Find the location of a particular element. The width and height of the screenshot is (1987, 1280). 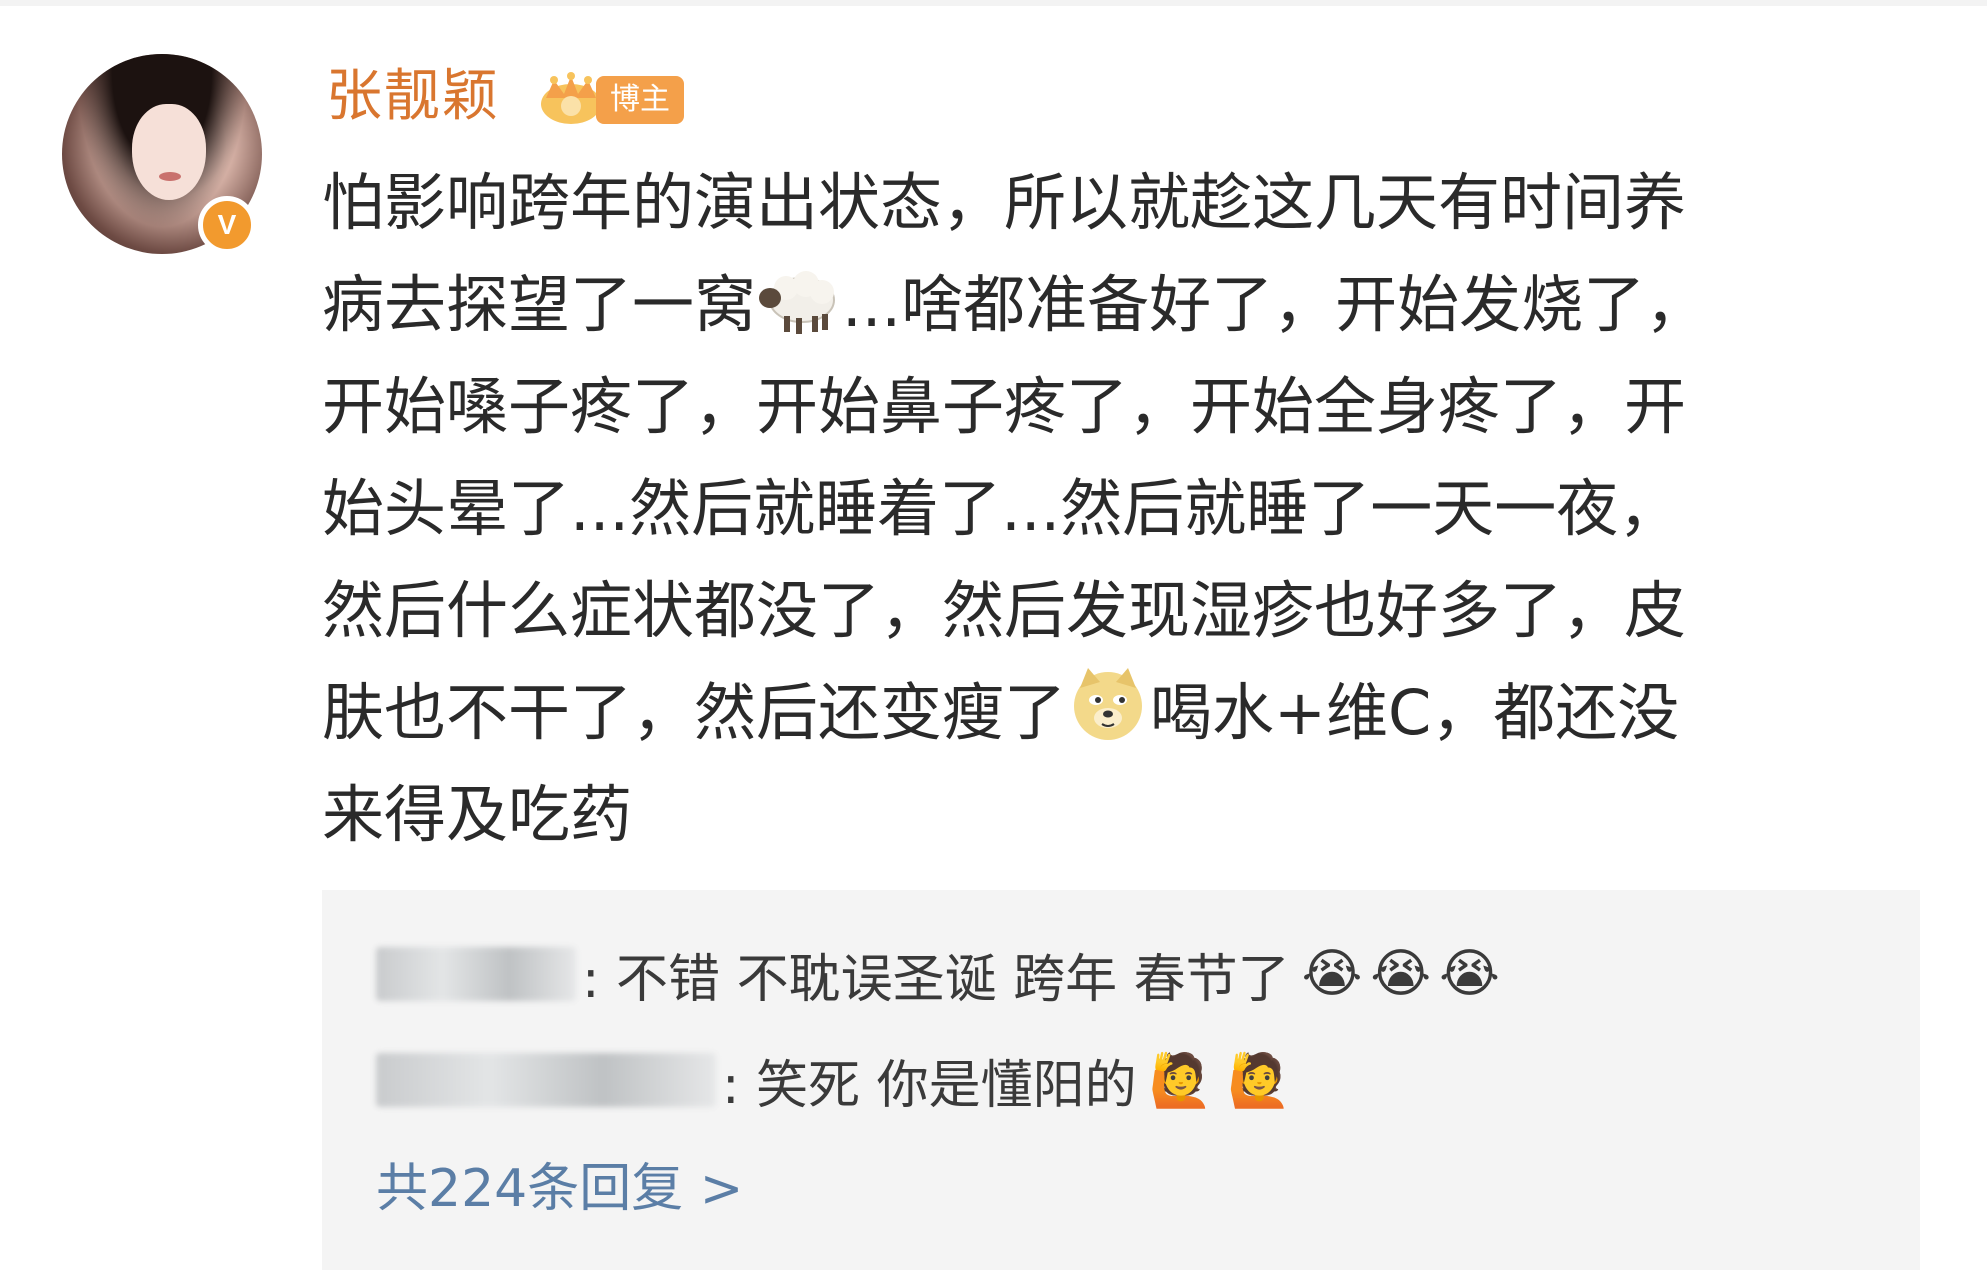

avatar-lips is located at coordinates (170, 176).